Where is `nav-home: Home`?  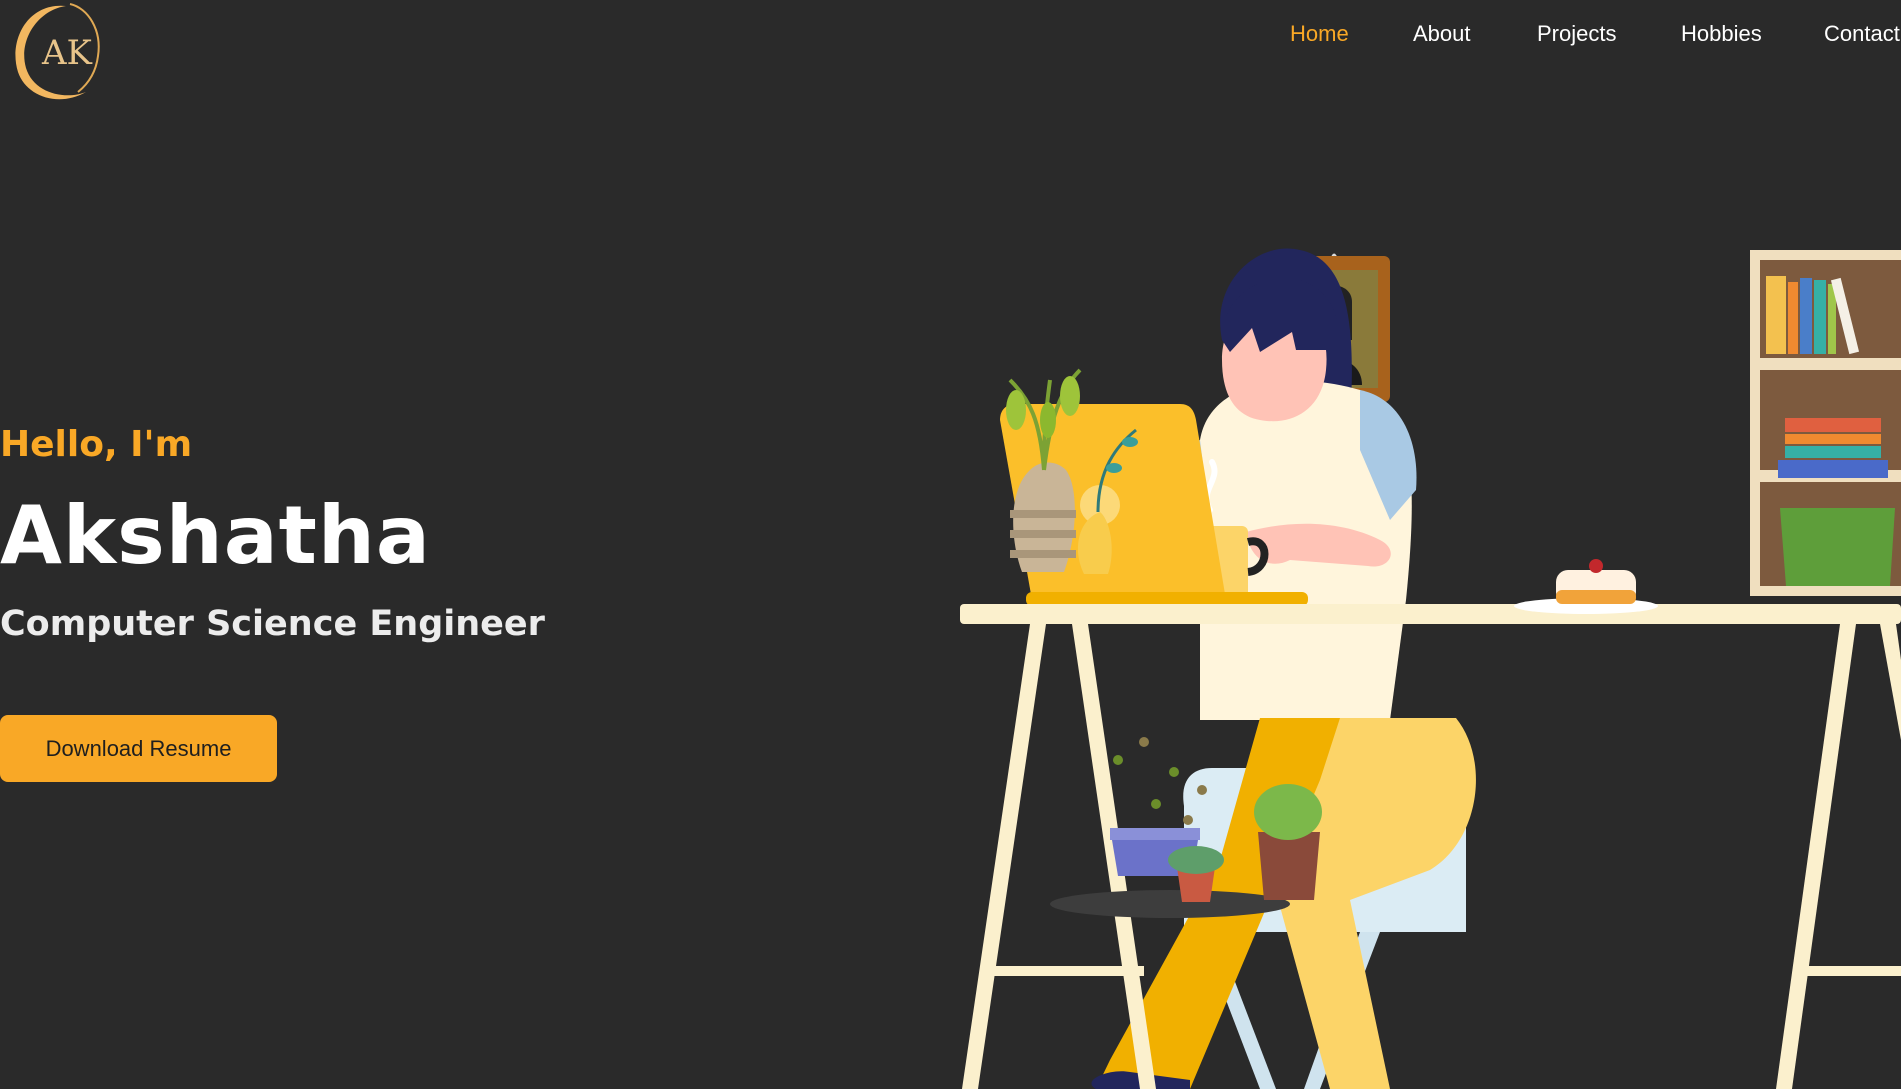 nav-home: Home is located at coordinates (1319, 34).